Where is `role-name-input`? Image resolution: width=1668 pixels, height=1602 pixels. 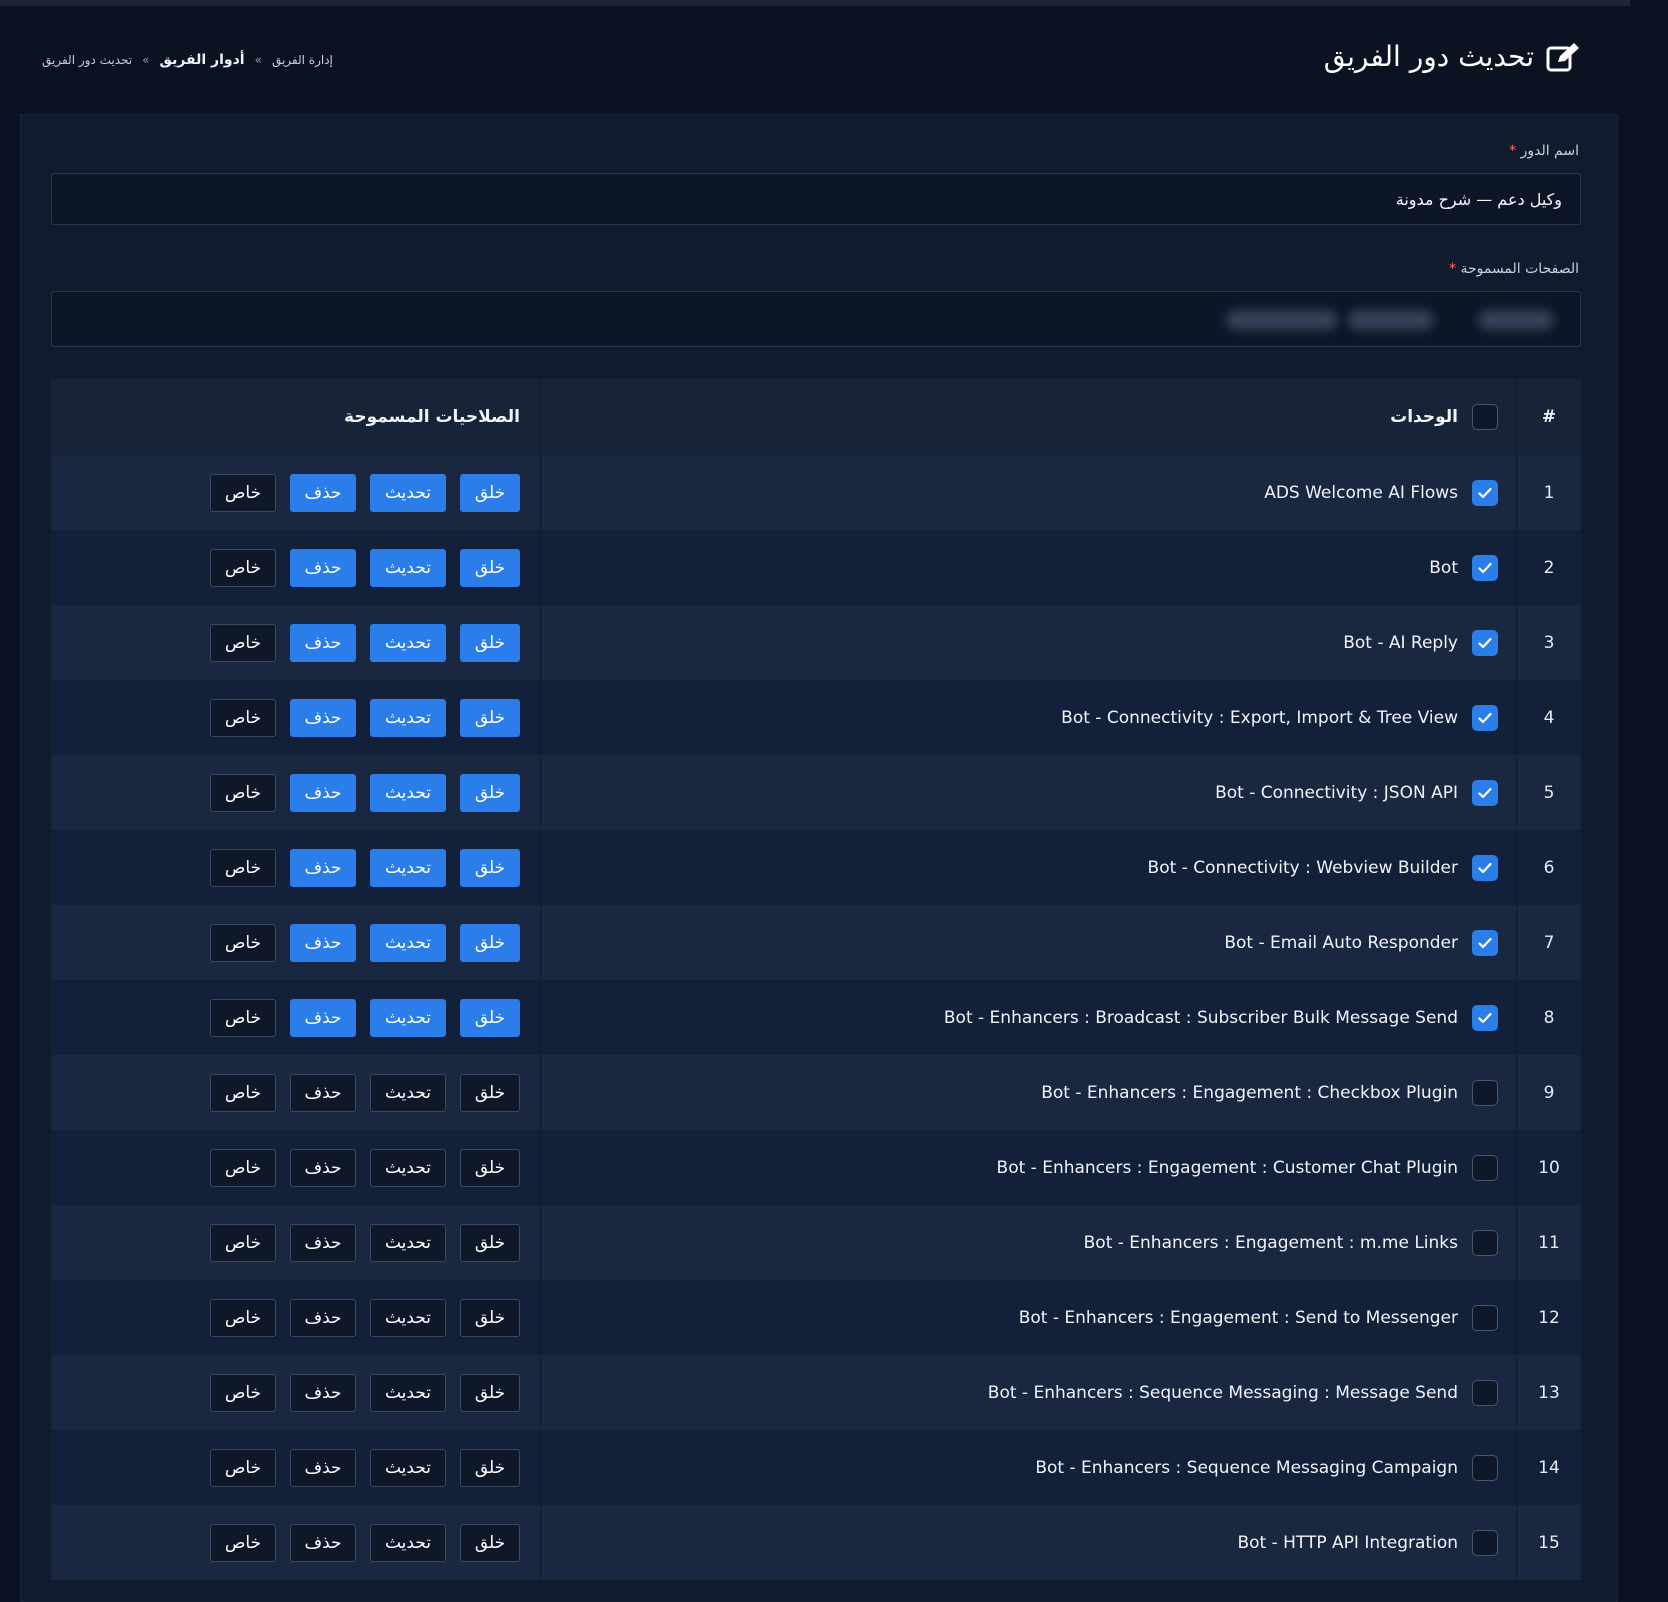
role-name-input is located at coordinates (816, 199).